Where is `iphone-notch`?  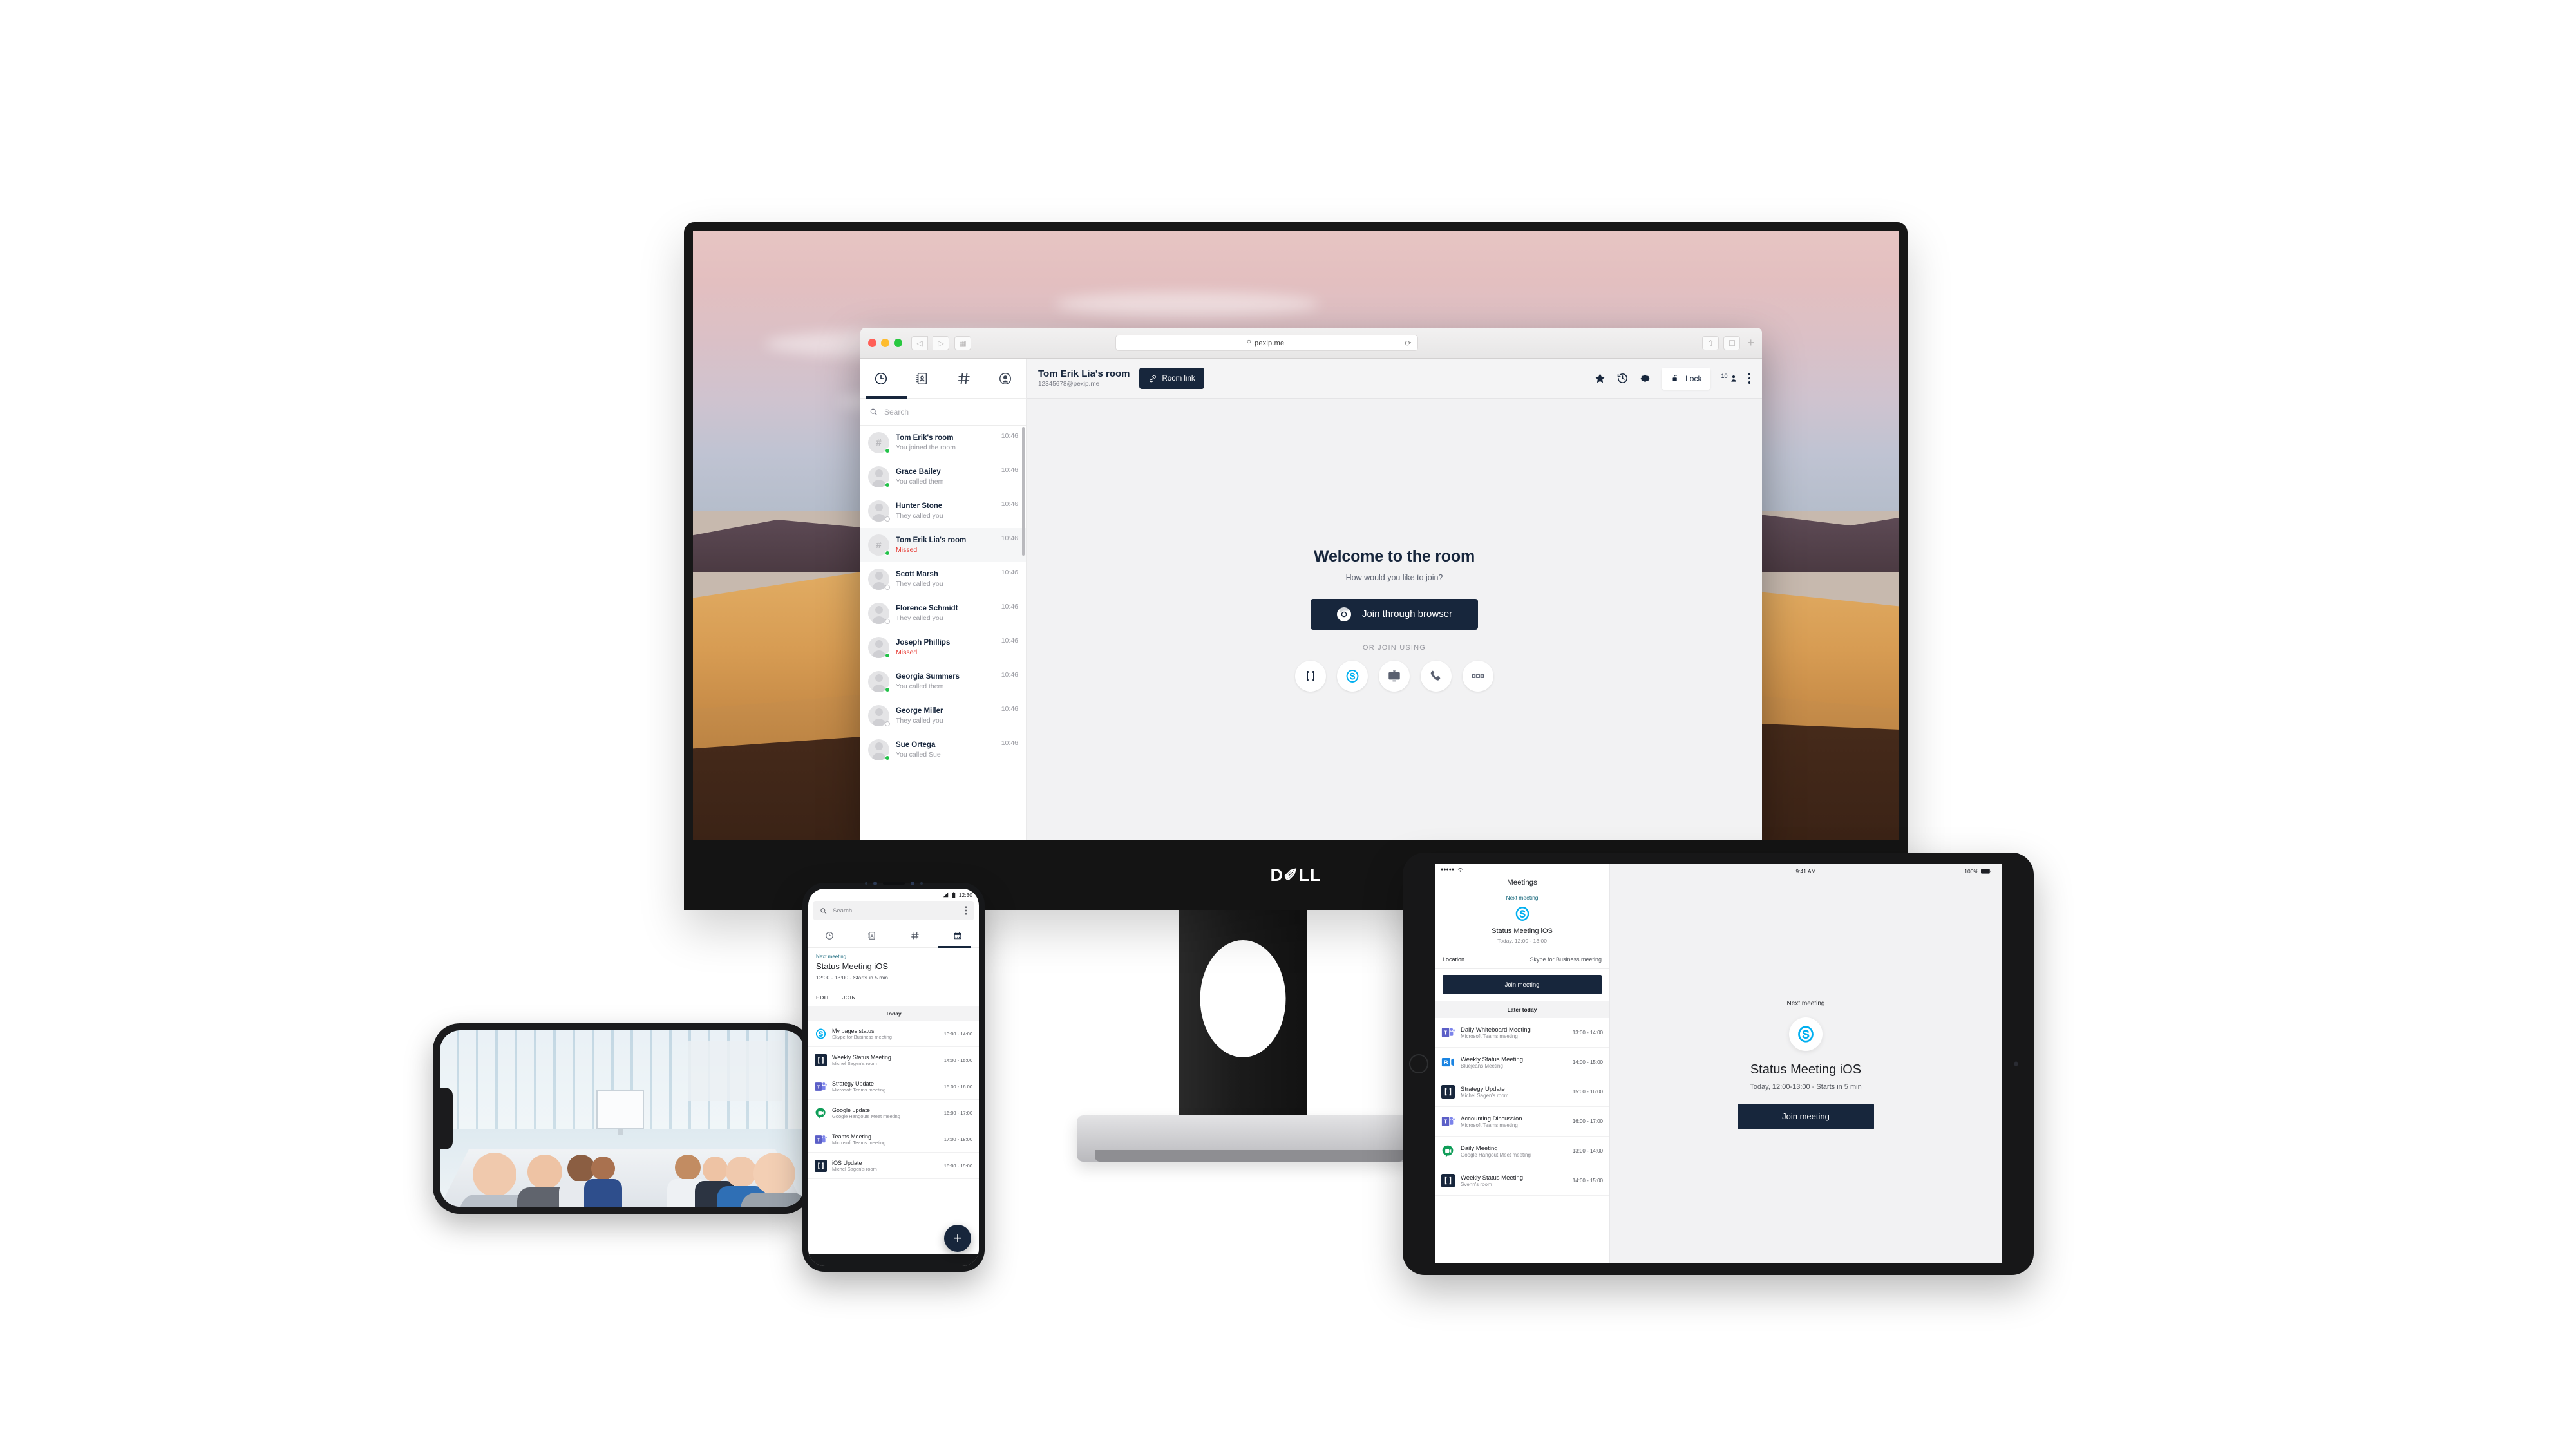 iphone-notch is located at coordinates (447, 1118).